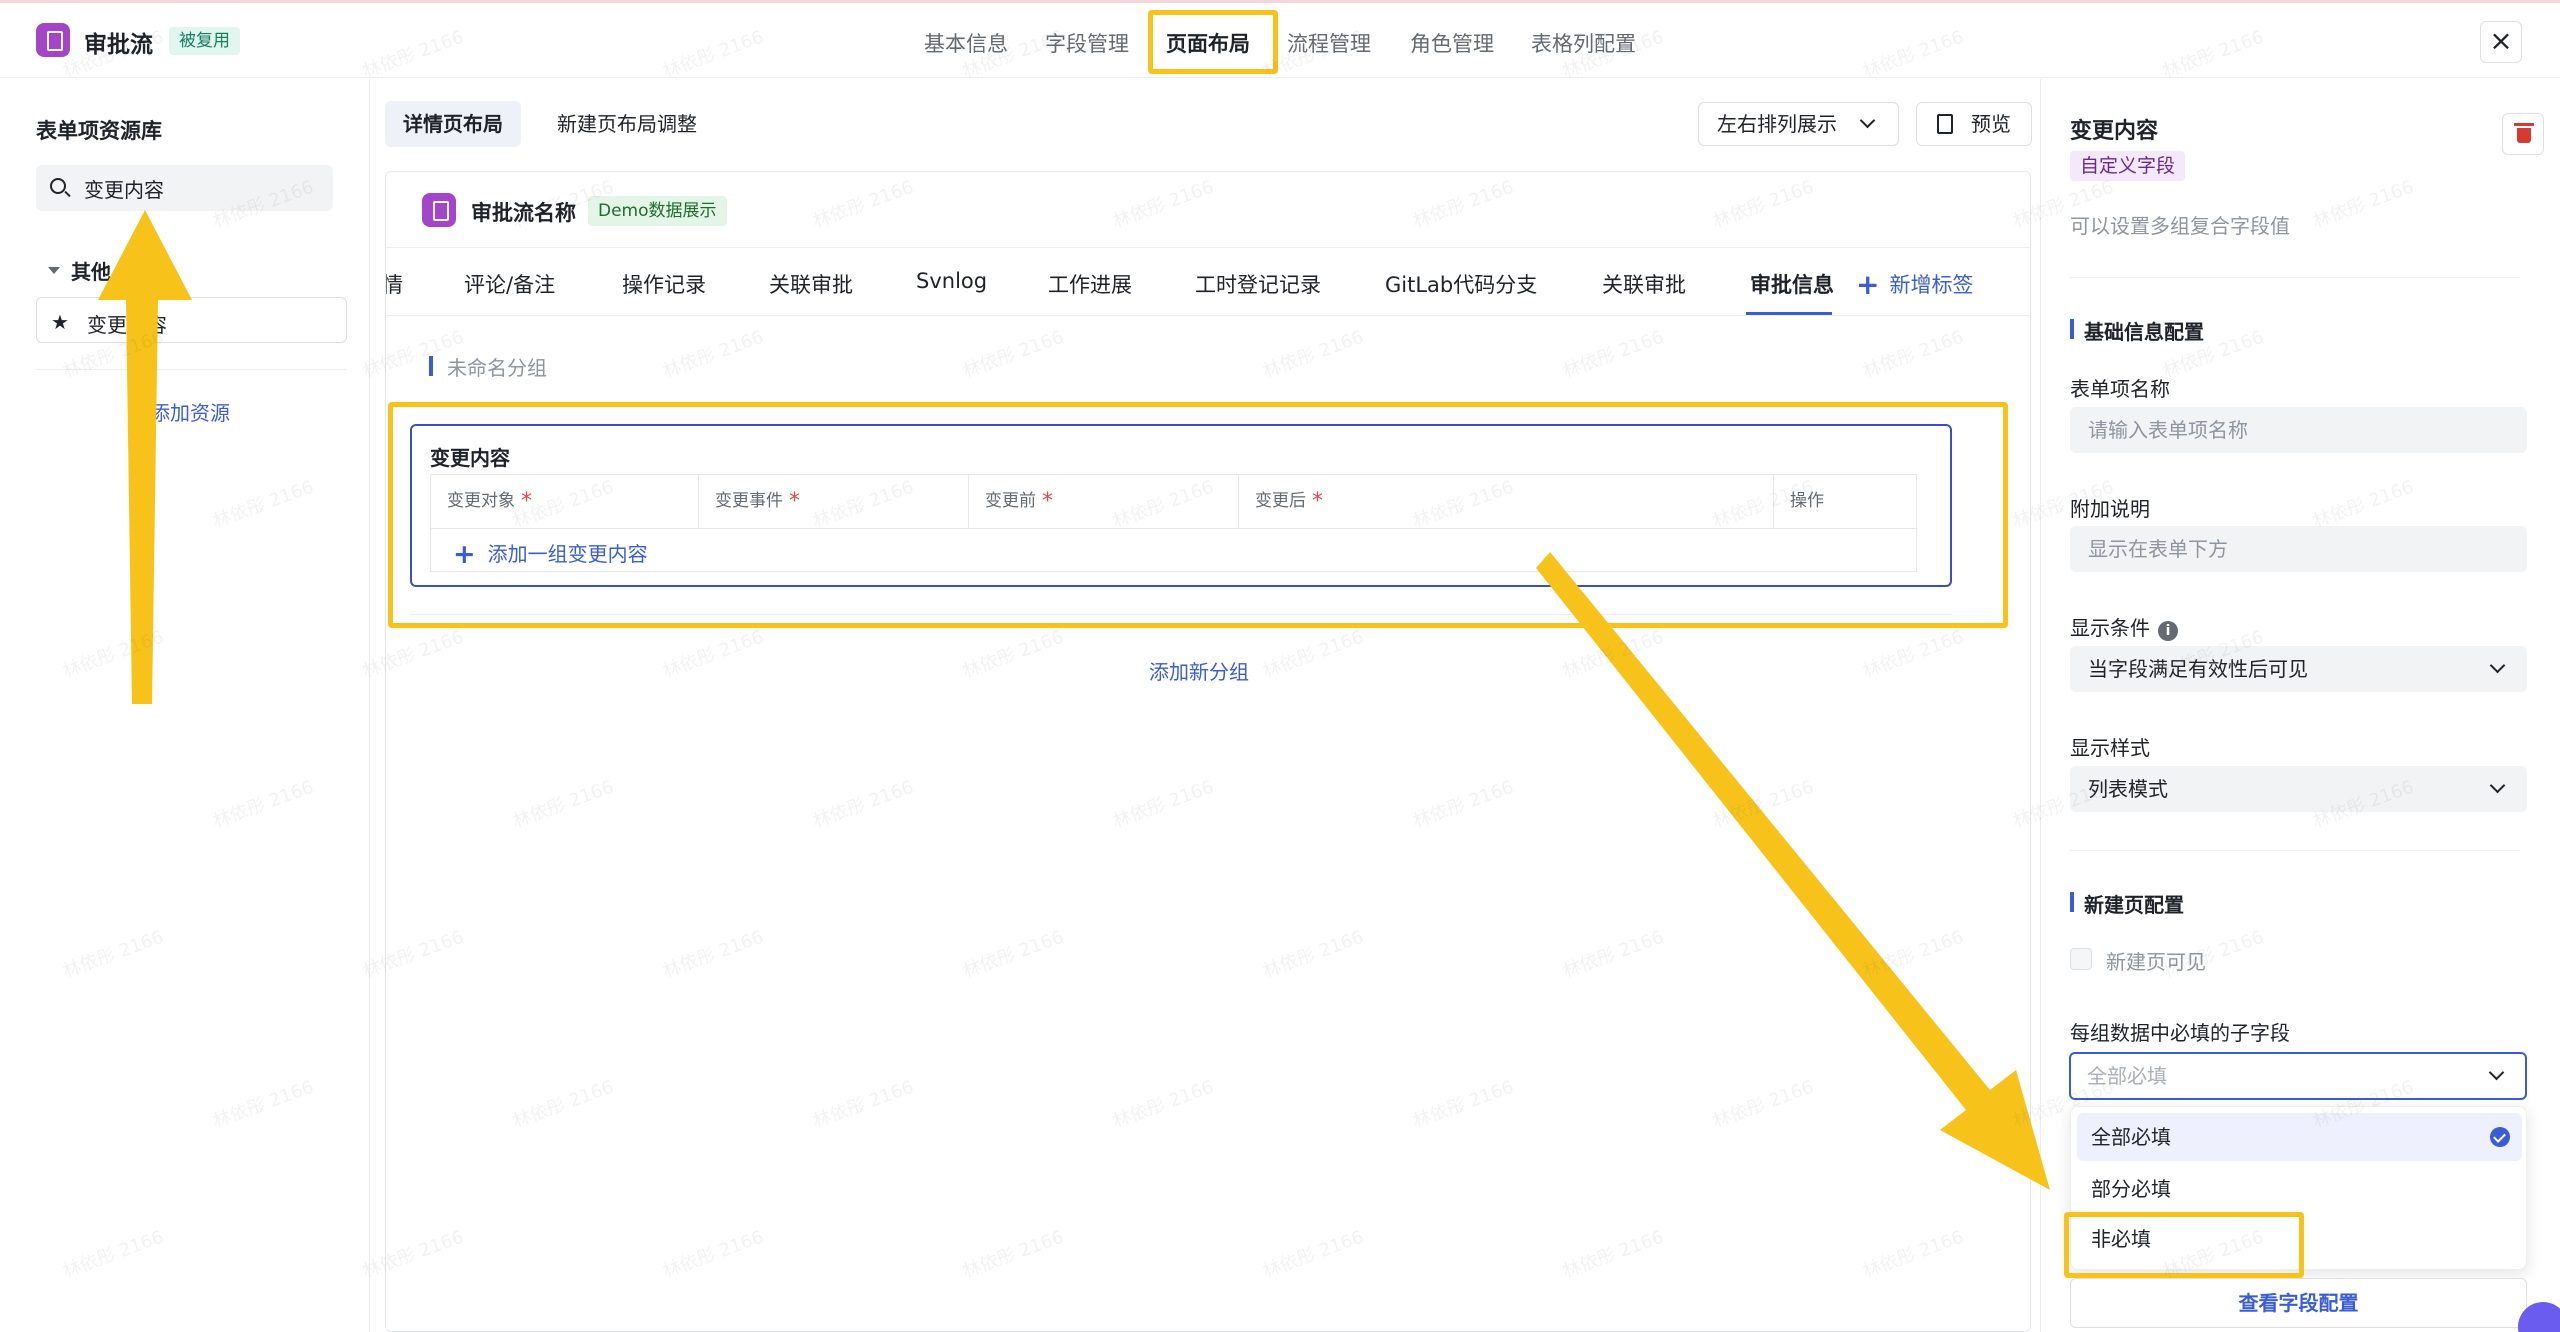 This screenshot has width=2560, height=1332. I want to click on resource-item-change-content: ★ 变更内容, so click(191, 320).